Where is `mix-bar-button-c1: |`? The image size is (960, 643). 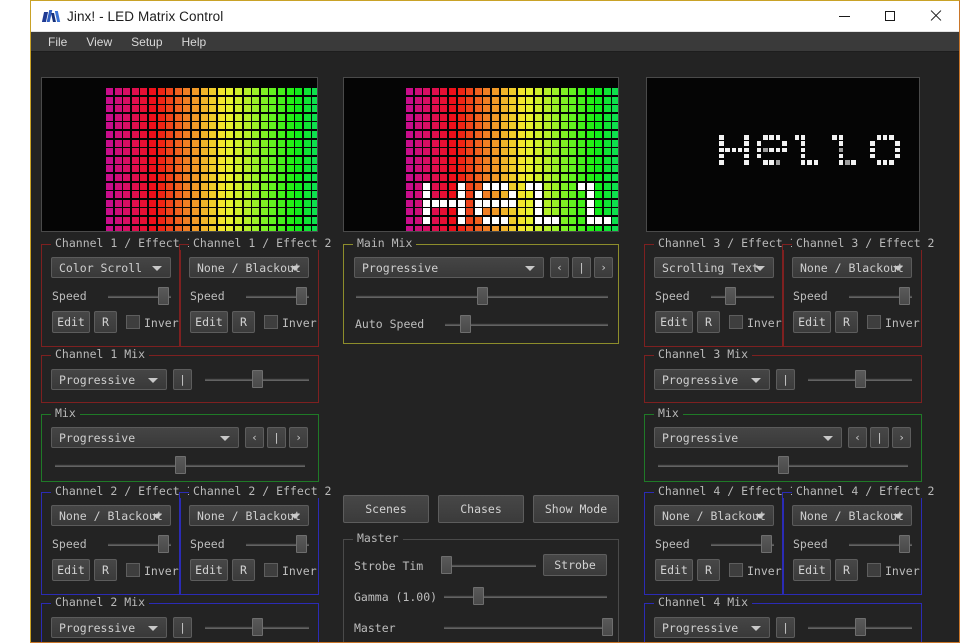
mix-bar-button-c1: | is located at coordinates (182, 379).